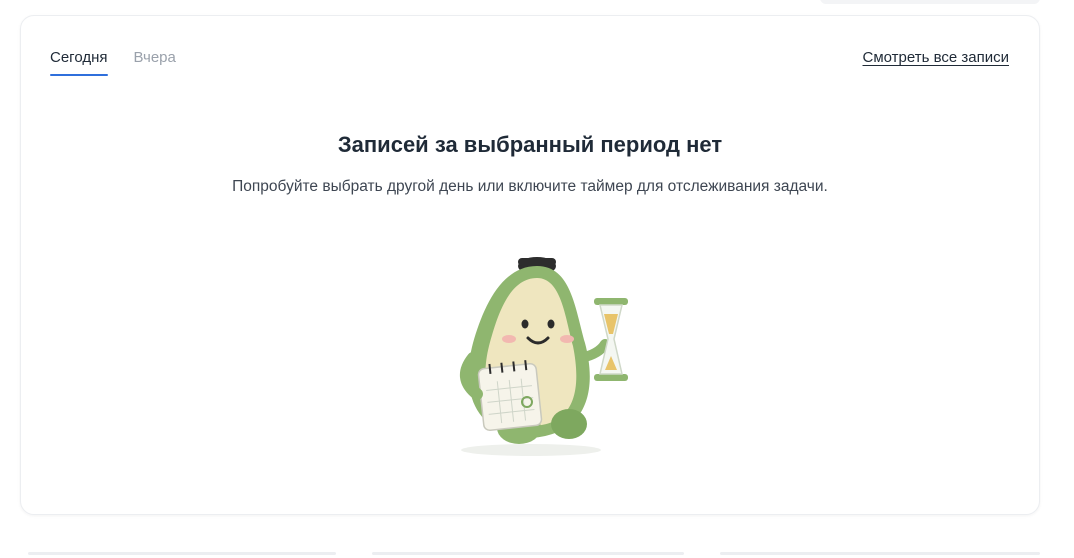  Describe the element at coordinates (79, 62) in the screenshot. I see `tab-today: Сегодня` at that location.